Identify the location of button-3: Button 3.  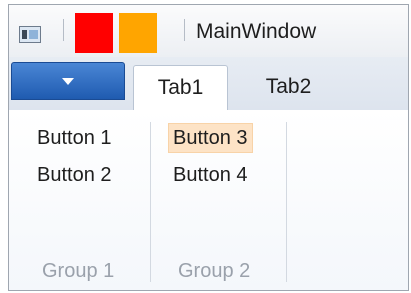
(210, 138).